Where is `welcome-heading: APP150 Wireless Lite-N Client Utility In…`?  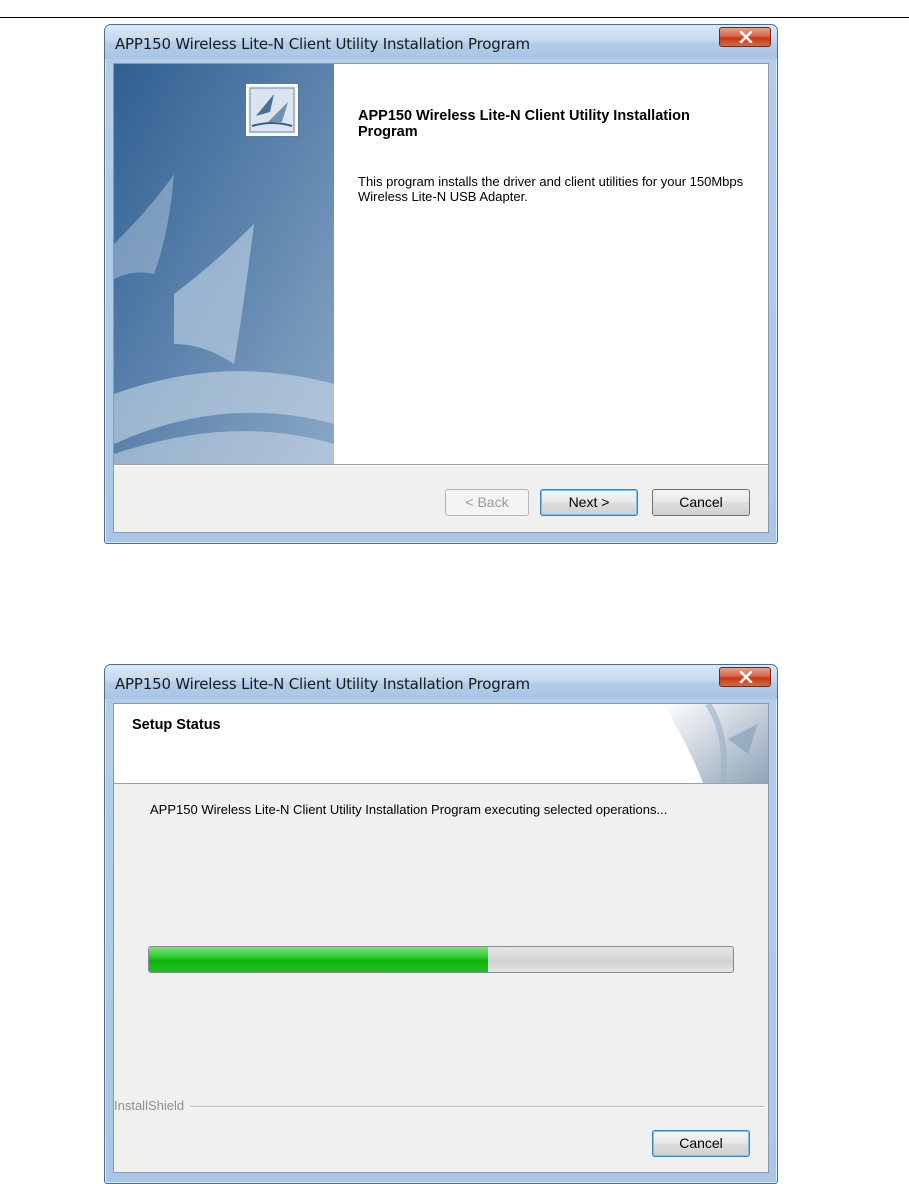
welcome-heading: APP150 Wireless Lite-N Client Utility In… is located at coordinates (524, 124).